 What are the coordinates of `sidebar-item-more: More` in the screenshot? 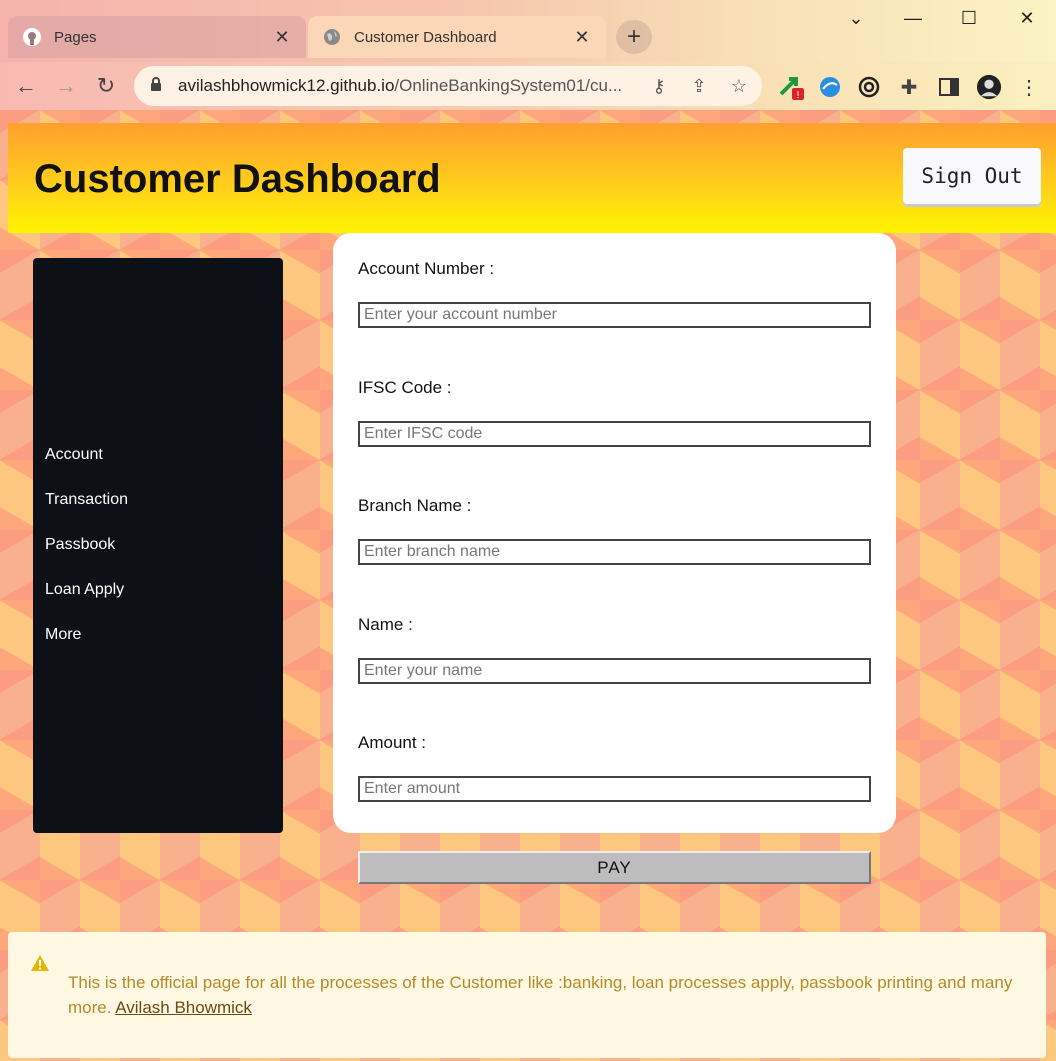 It's located at (63, 635).